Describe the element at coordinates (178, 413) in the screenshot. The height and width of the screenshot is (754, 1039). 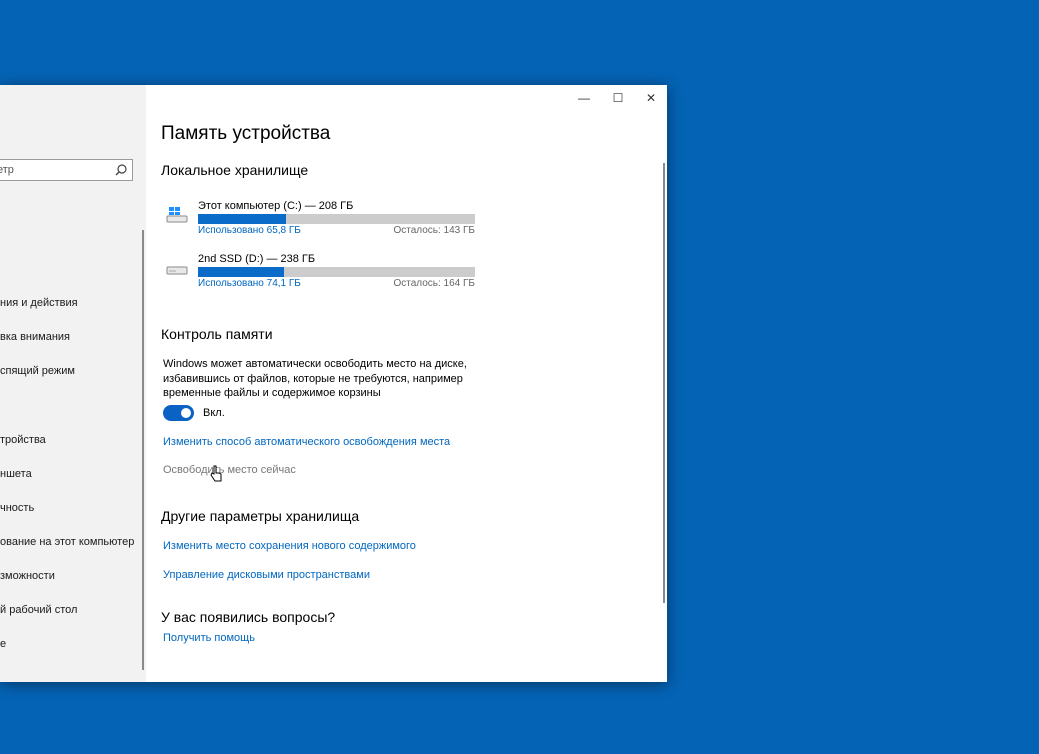
I see `storage-sense-toggle` at that location.